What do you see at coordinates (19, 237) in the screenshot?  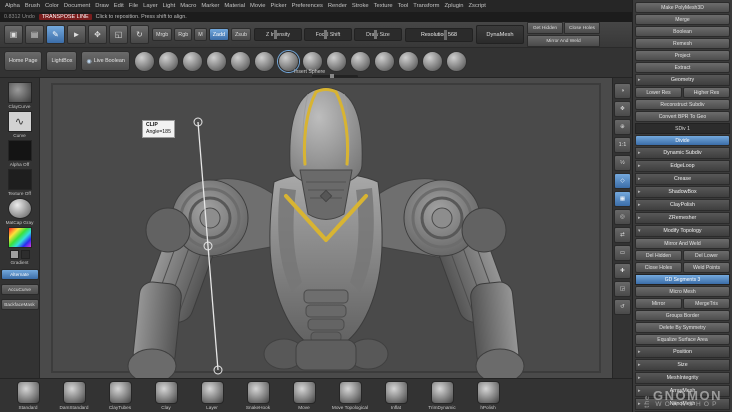 I see `gradient-thumb` at bounding box center [19, 237].